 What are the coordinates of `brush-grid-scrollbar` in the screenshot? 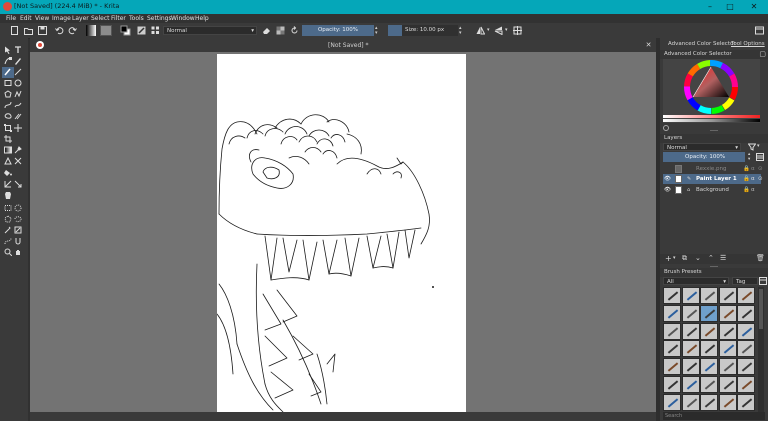 It's located at (761, 349).